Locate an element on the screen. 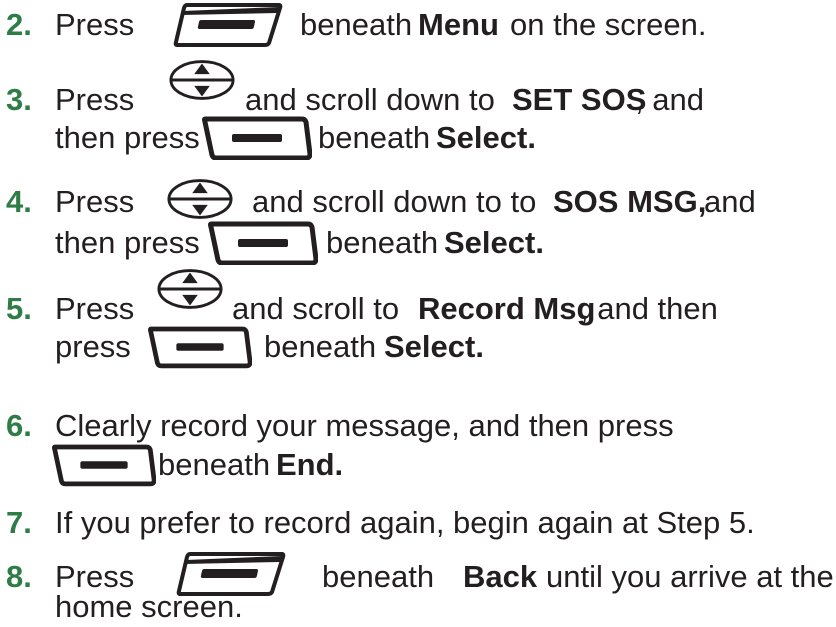 This screenshot has height=627, width=836. step-keyword: SET SOS is located at coordinates (579, 99).